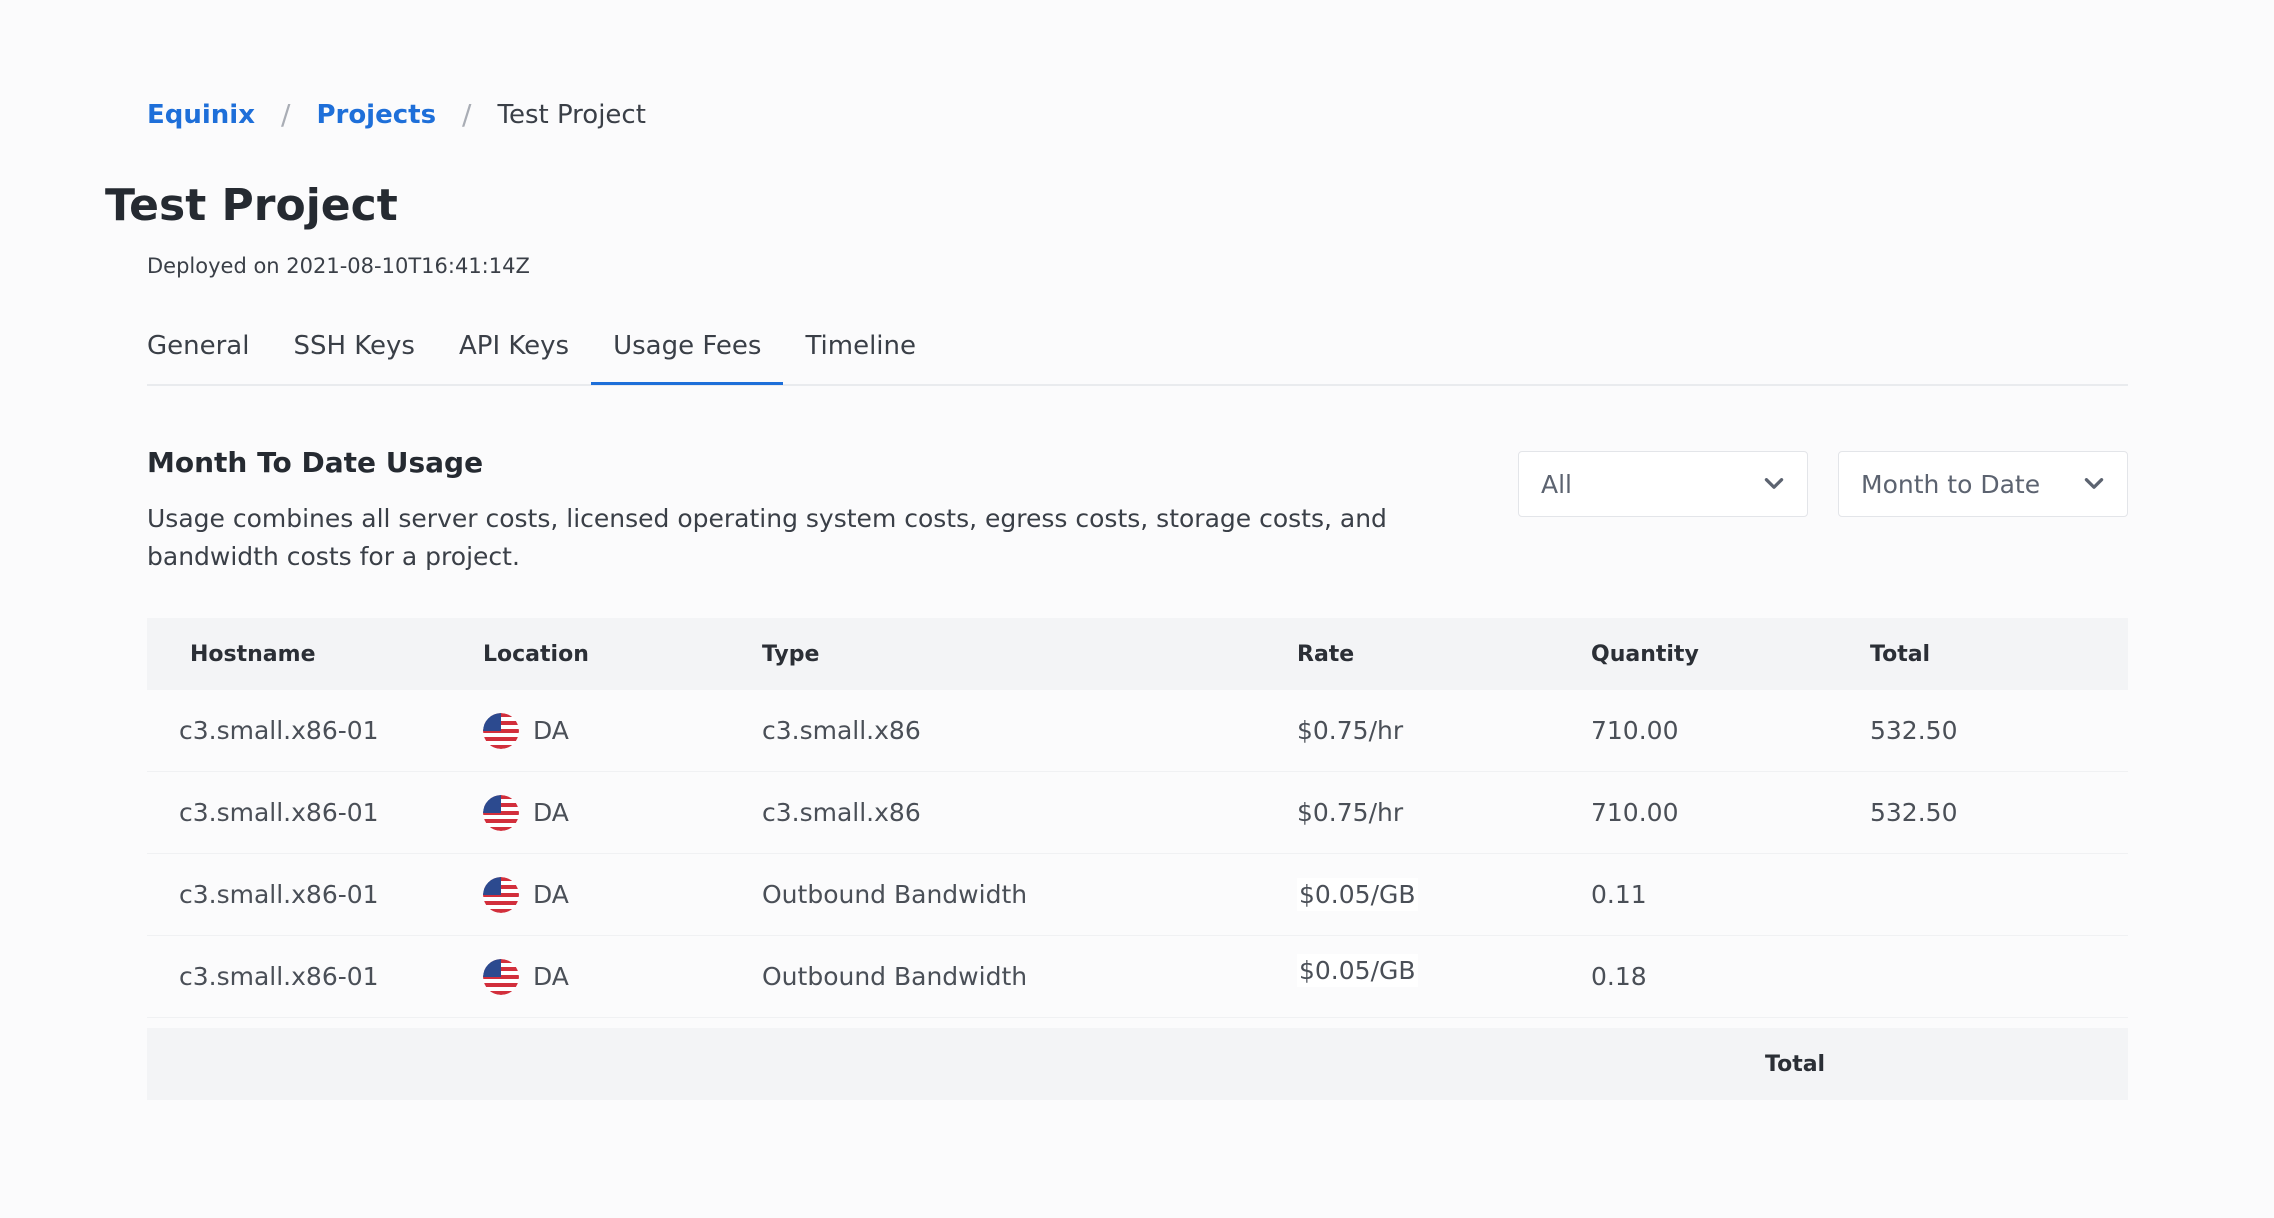  I want to click on period-filter-value: Month to Date, so click(1951, 484).